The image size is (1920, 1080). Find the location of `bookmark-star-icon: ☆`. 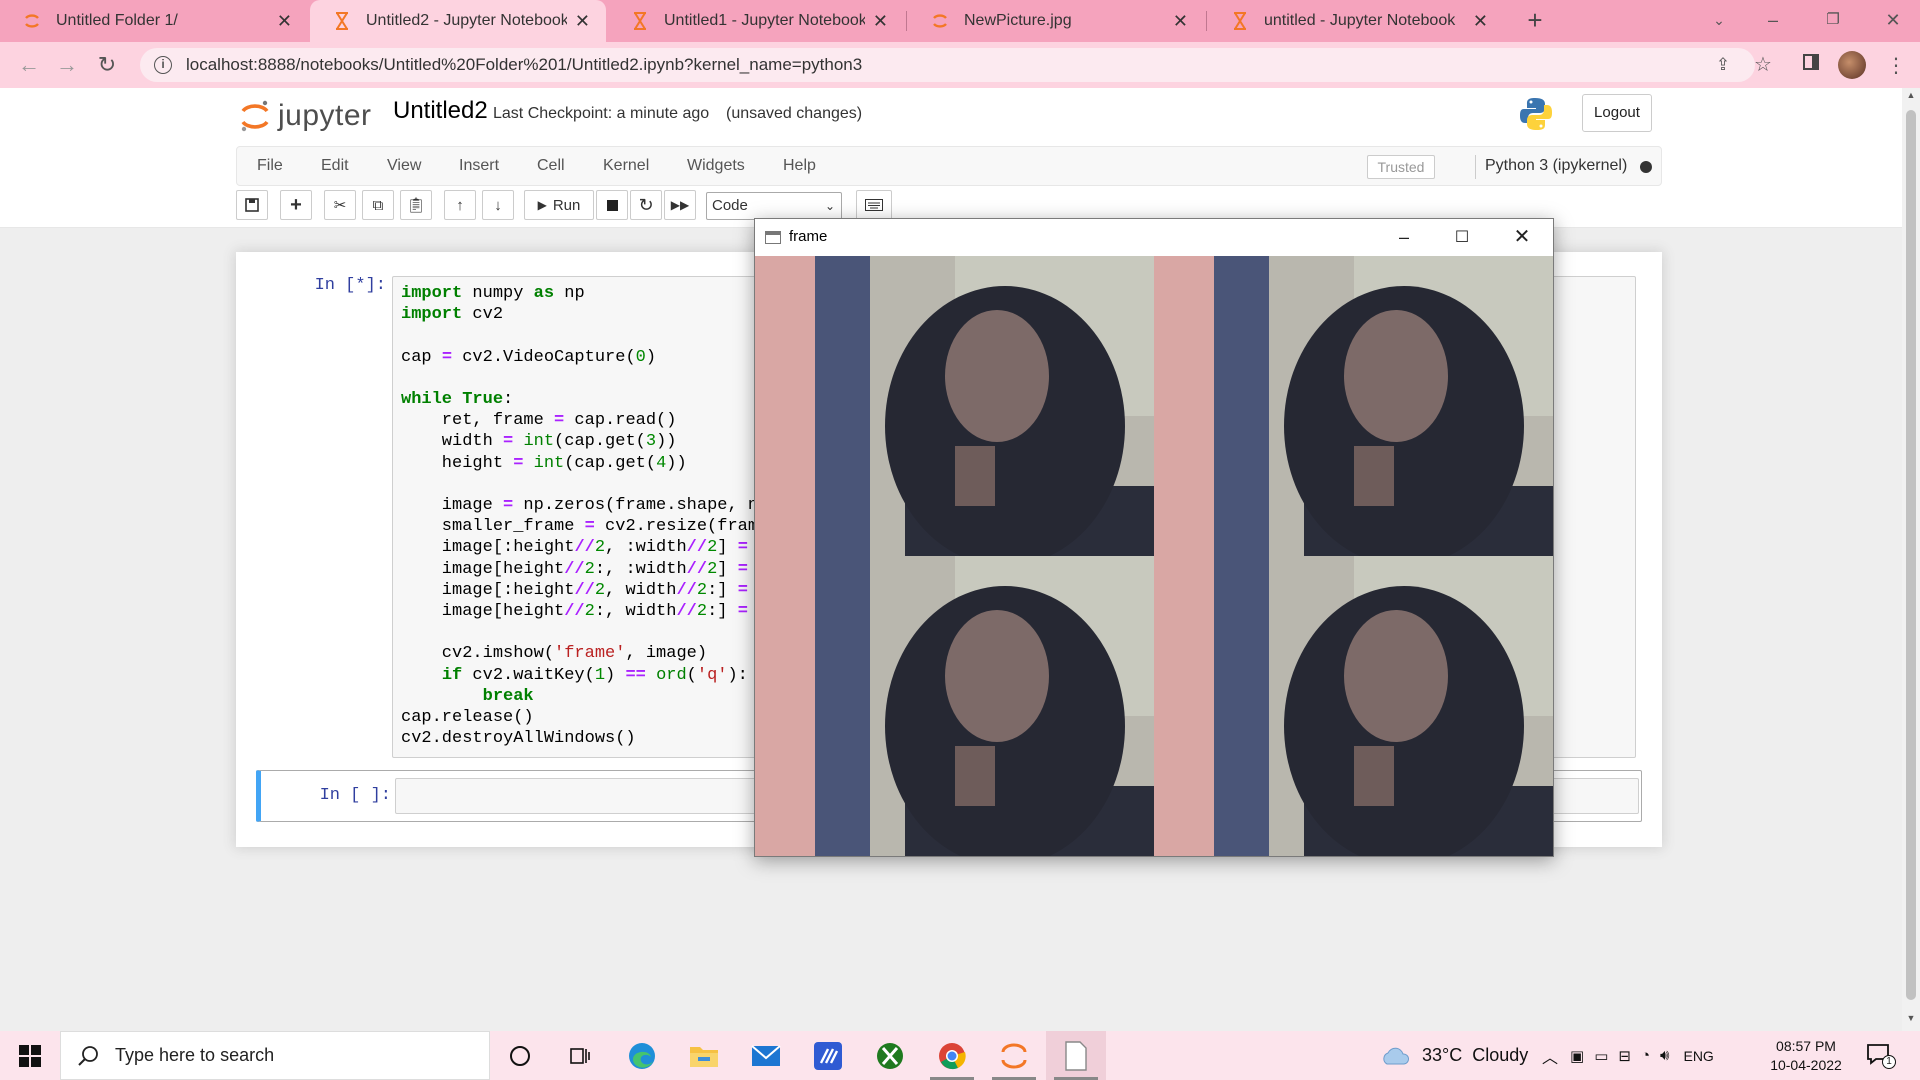

bookmark-star-icon: ☆ is located at coordinates (1763, 65).